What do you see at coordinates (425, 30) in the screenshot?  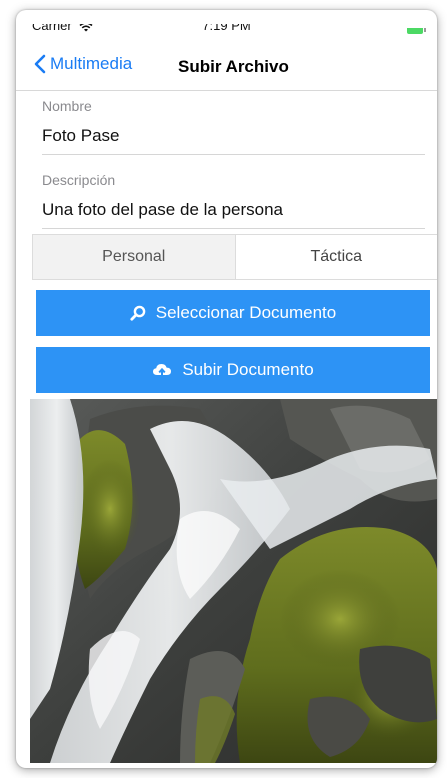 I see `battery-tip` at bounding box center [425, 30].